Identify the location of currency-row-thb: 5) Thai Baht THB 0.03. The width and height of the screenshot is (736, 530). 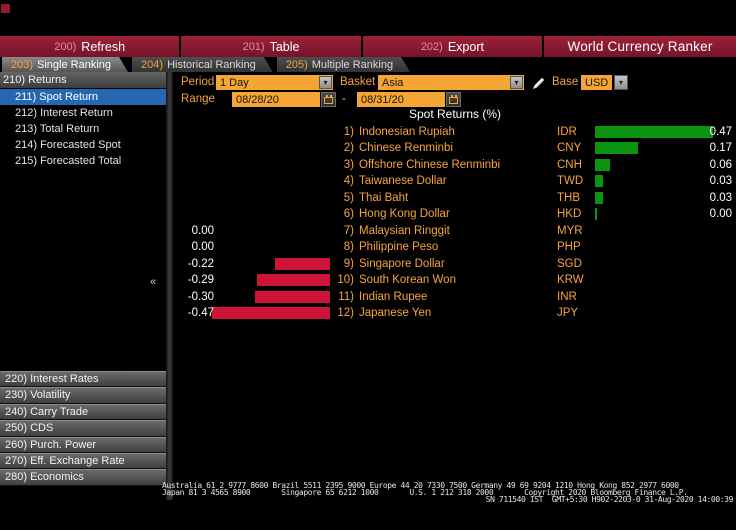
(454, 198).